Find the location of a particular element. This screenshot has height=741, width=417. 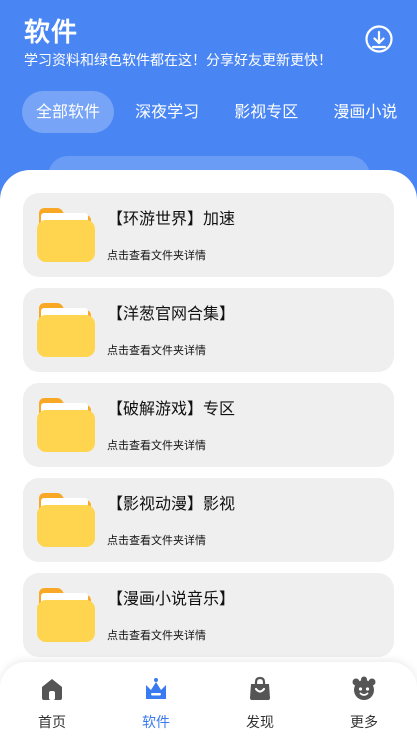

download-icon is located at coordinates (379, 39).